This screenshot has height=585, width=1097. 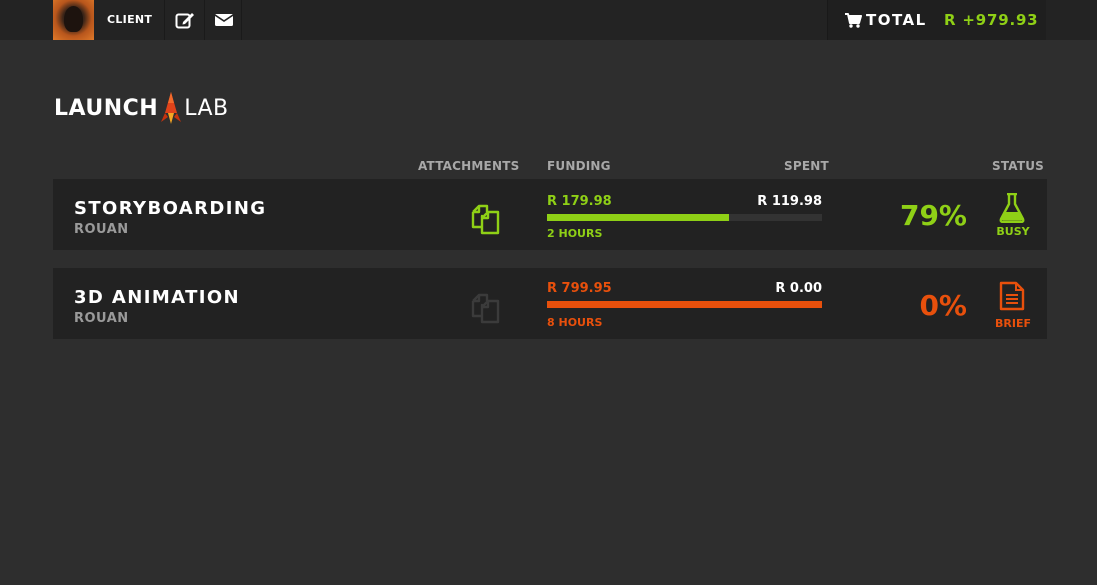 I want to click on project-title: STORYBOARDING, so click(x=170, y=208).